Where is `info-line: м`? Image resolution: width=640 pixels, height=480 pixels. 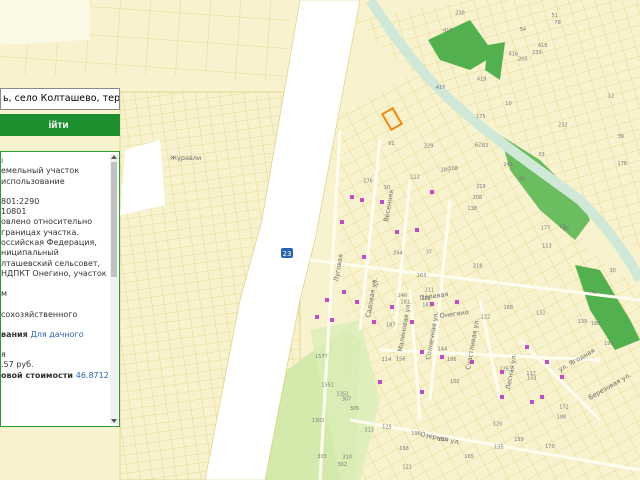
info-line: м is located at coordinates (55, 294).